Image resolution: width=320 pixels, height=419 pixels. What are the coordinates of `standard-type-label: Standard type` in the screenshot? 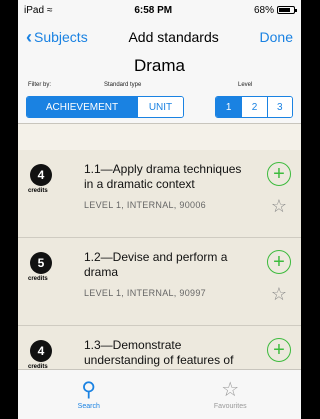 It's located at (123, 85).